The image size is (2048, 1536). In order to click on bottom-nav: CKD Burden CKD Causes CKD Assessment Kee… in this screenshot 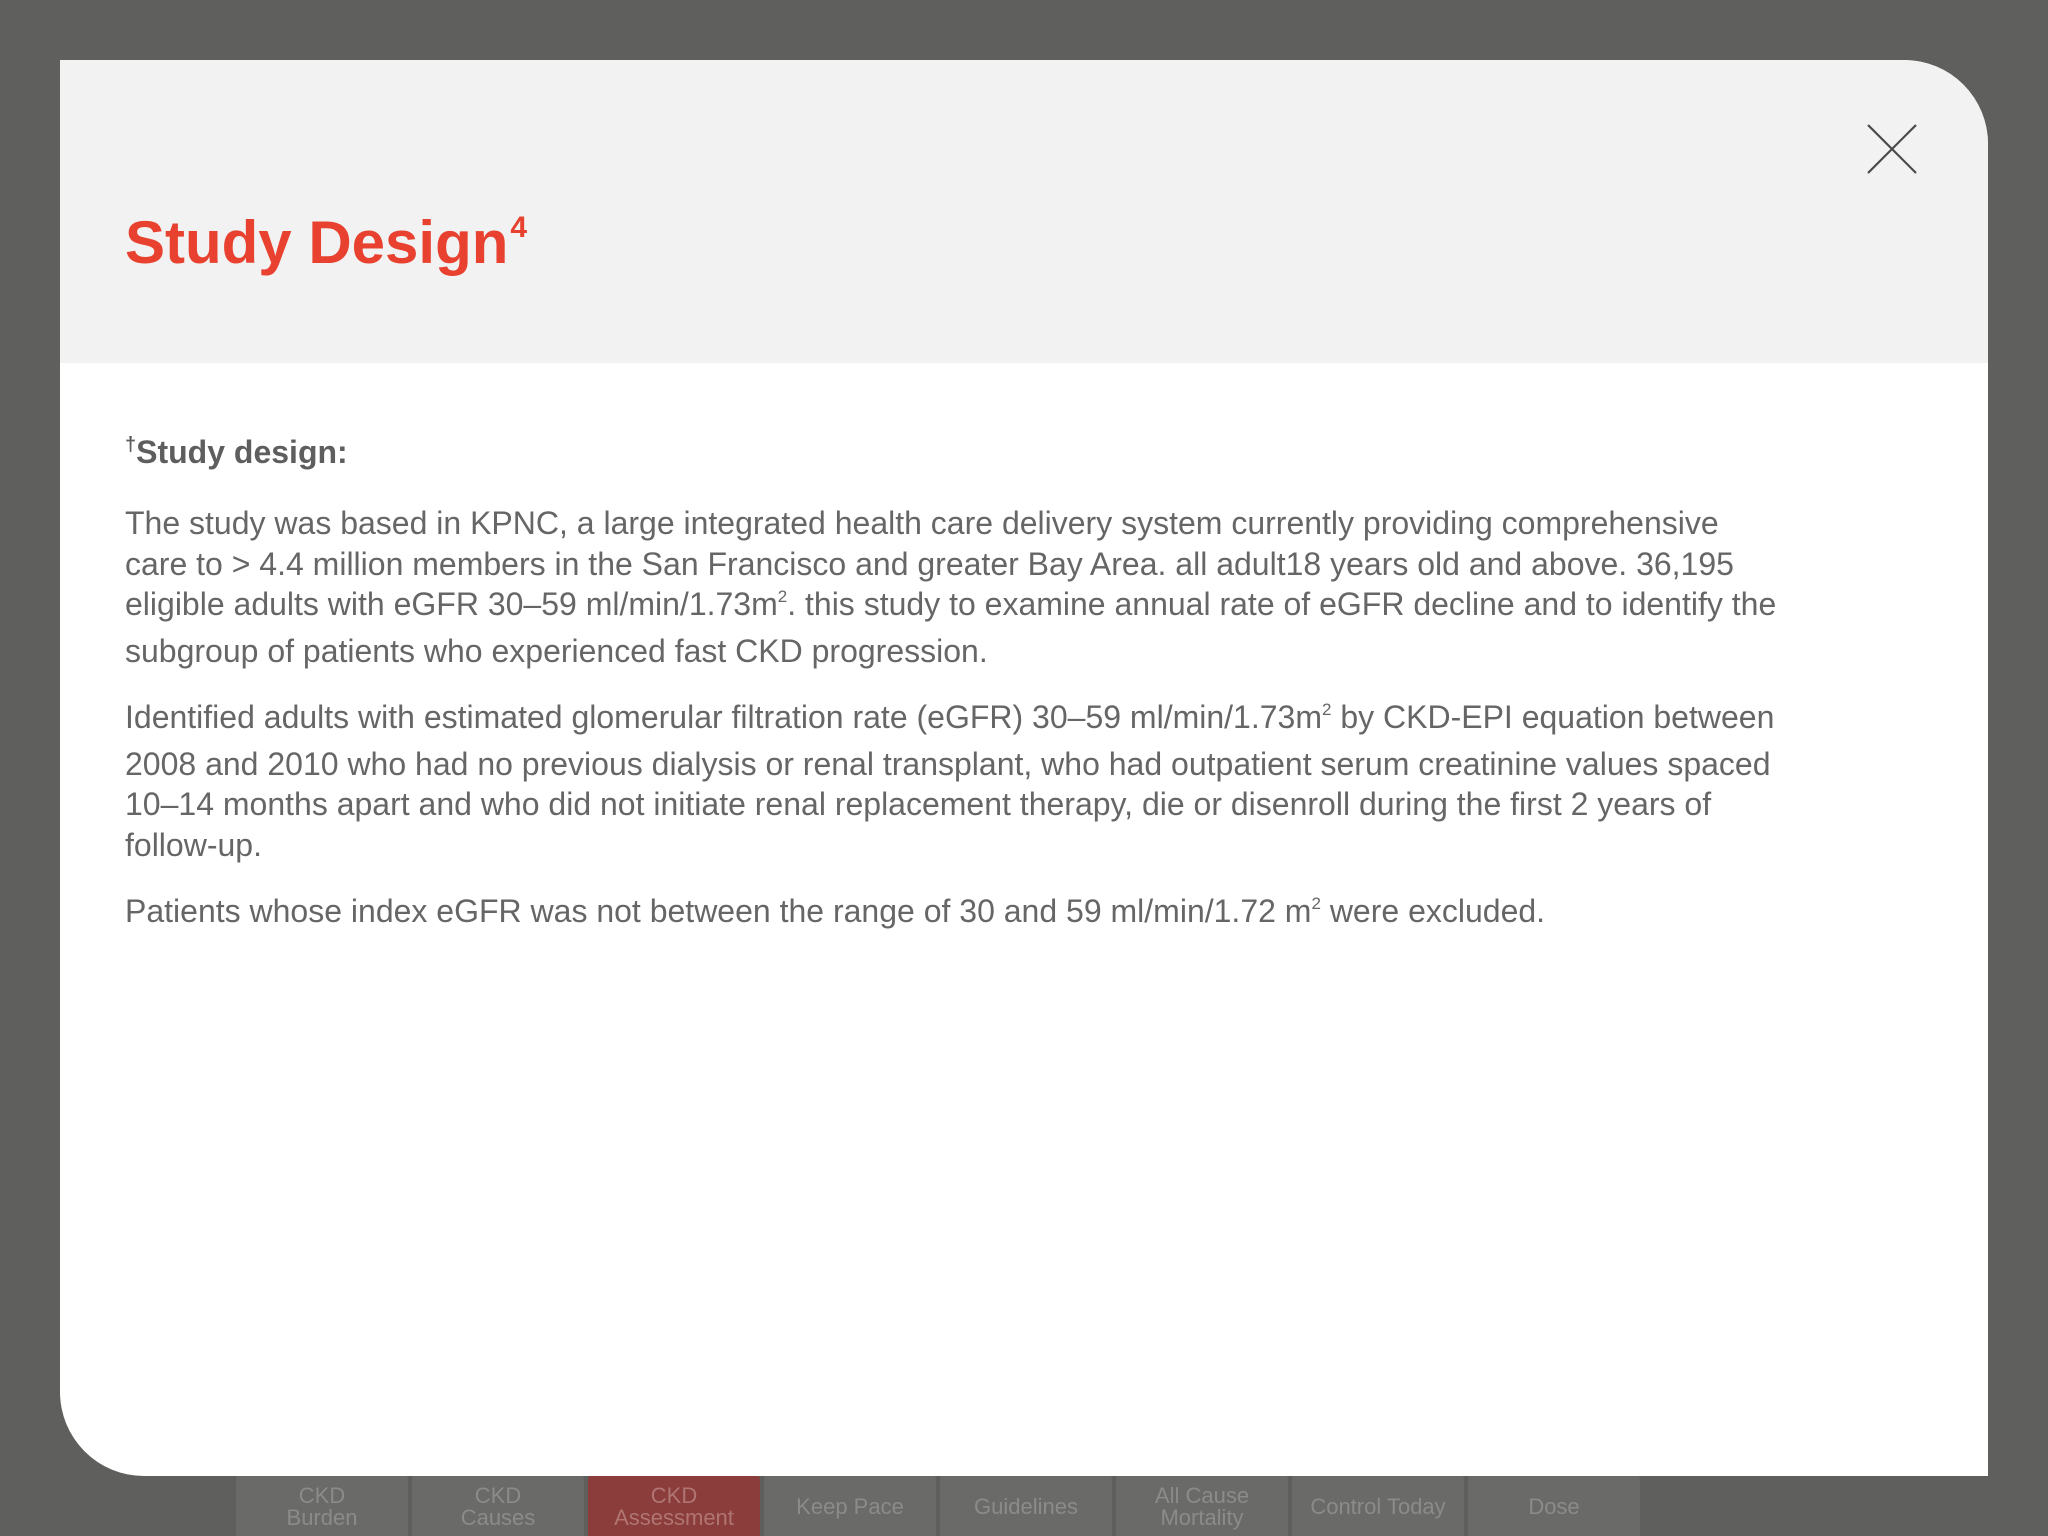, I will do `click(940, 1505)`.